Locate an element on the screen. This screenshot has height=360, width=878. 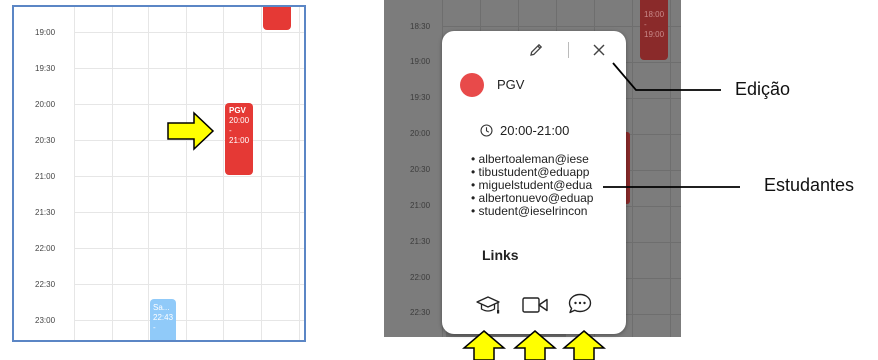
callout-lines is located at coordinates (671, 125).